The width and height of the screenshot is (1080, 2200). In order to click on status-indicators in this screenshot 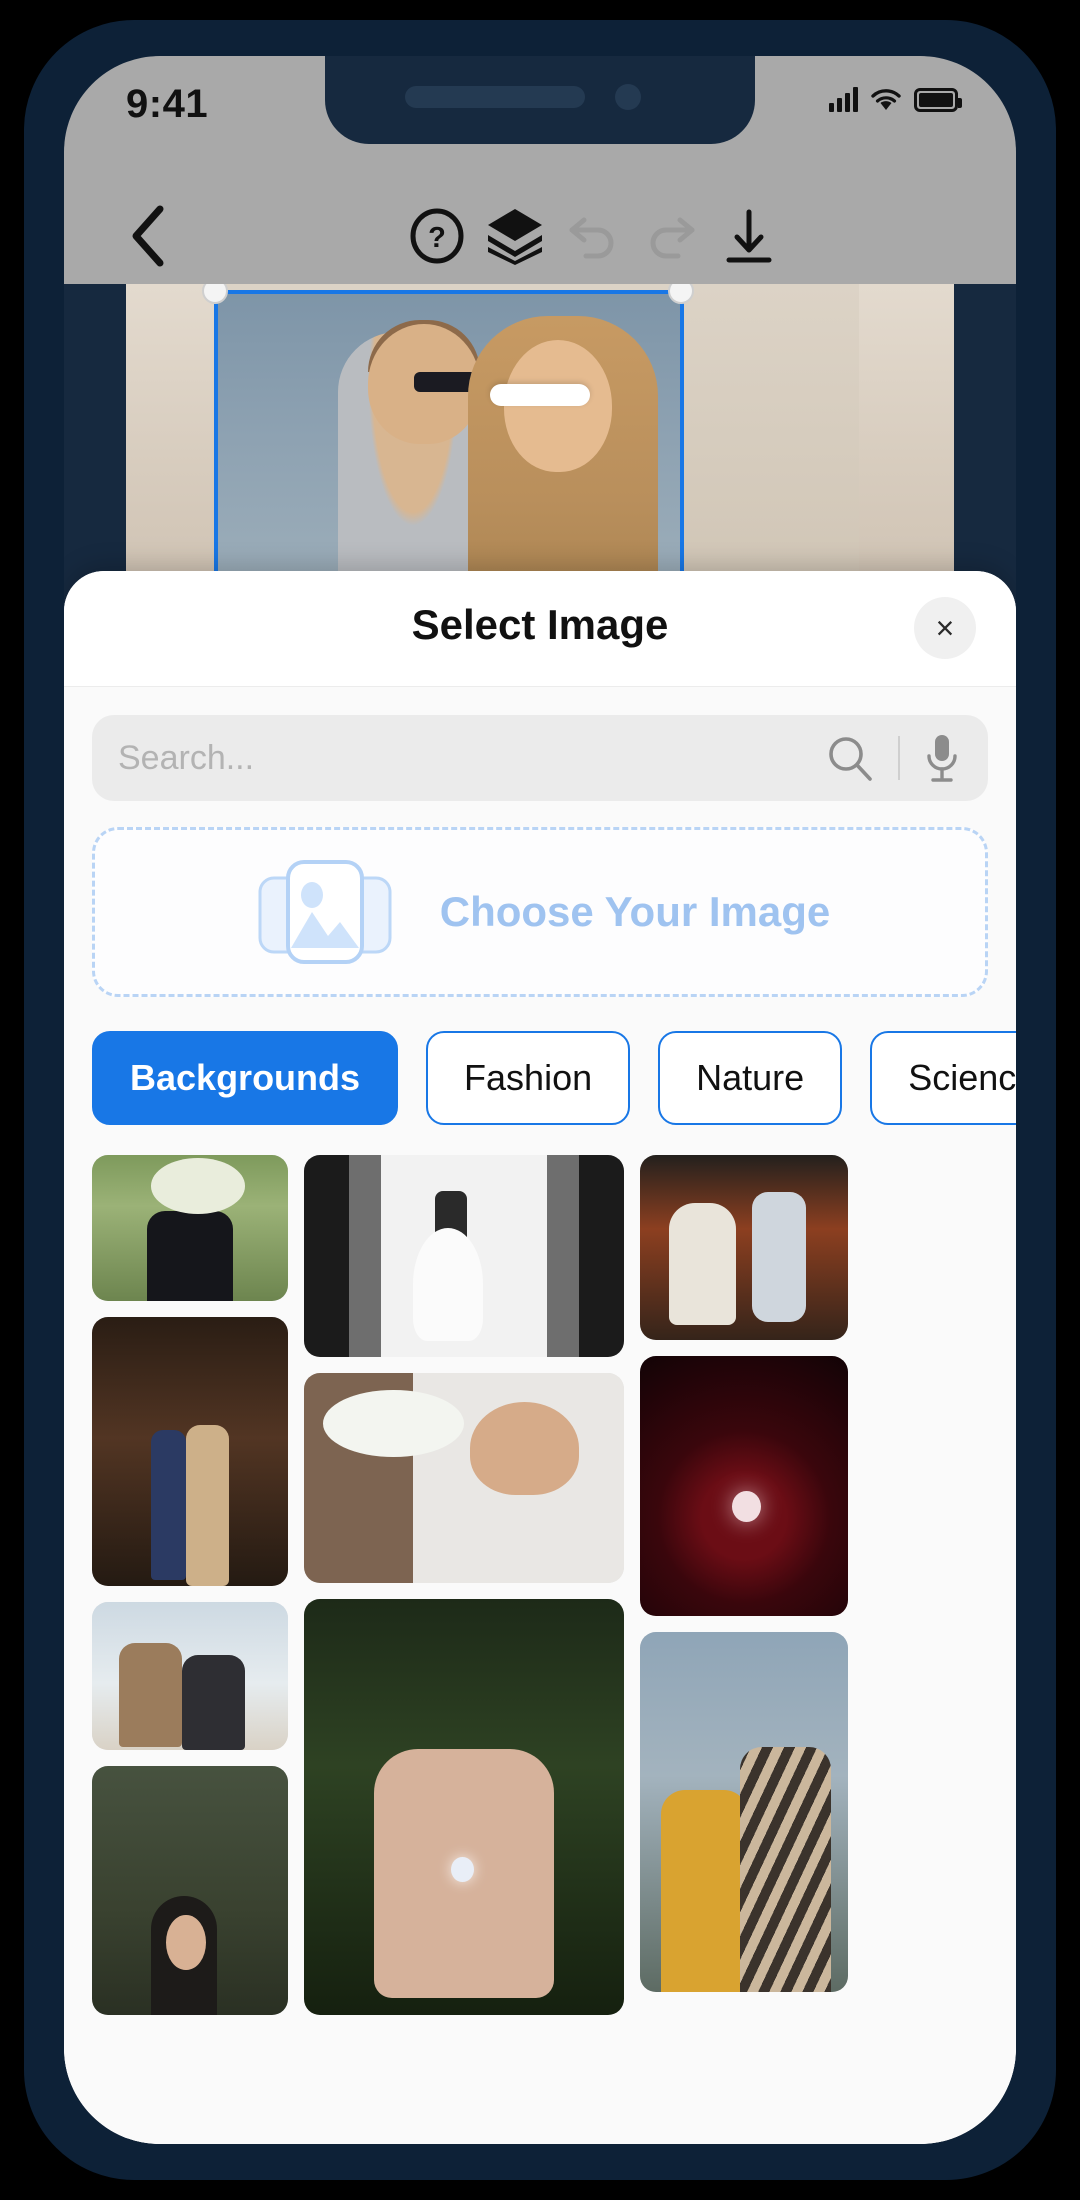, I will do `click(895, 99)`.